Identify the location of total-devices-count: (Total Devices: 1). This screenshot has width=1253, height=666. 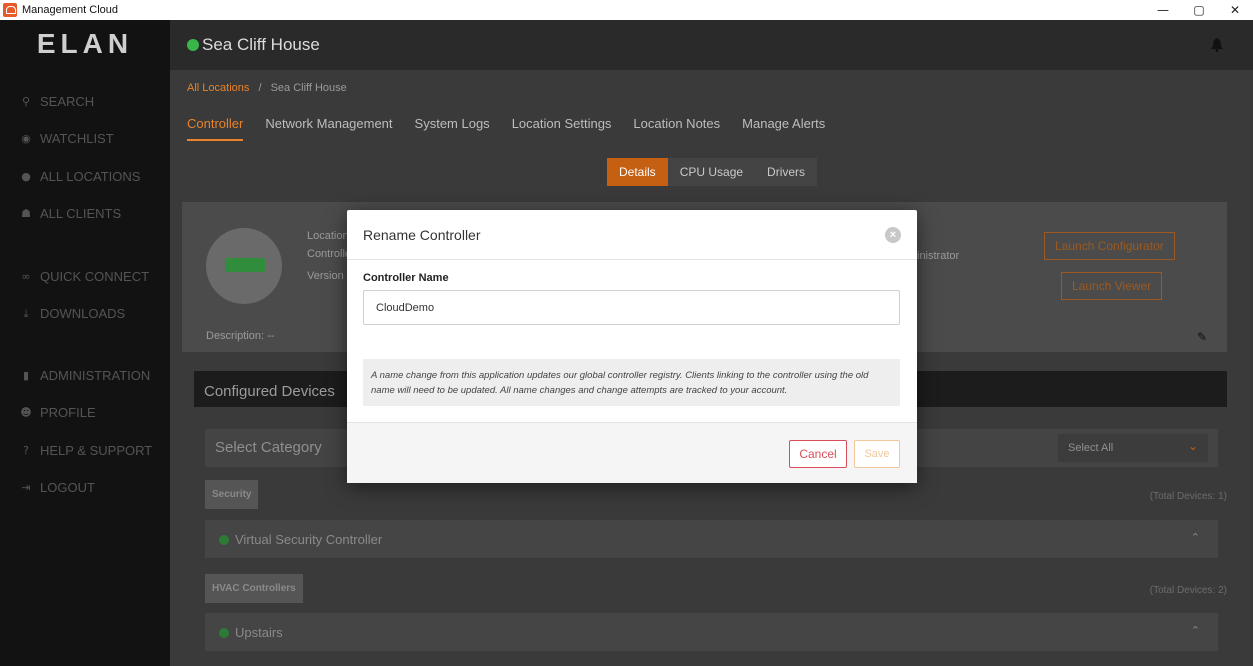
(1188, 496).